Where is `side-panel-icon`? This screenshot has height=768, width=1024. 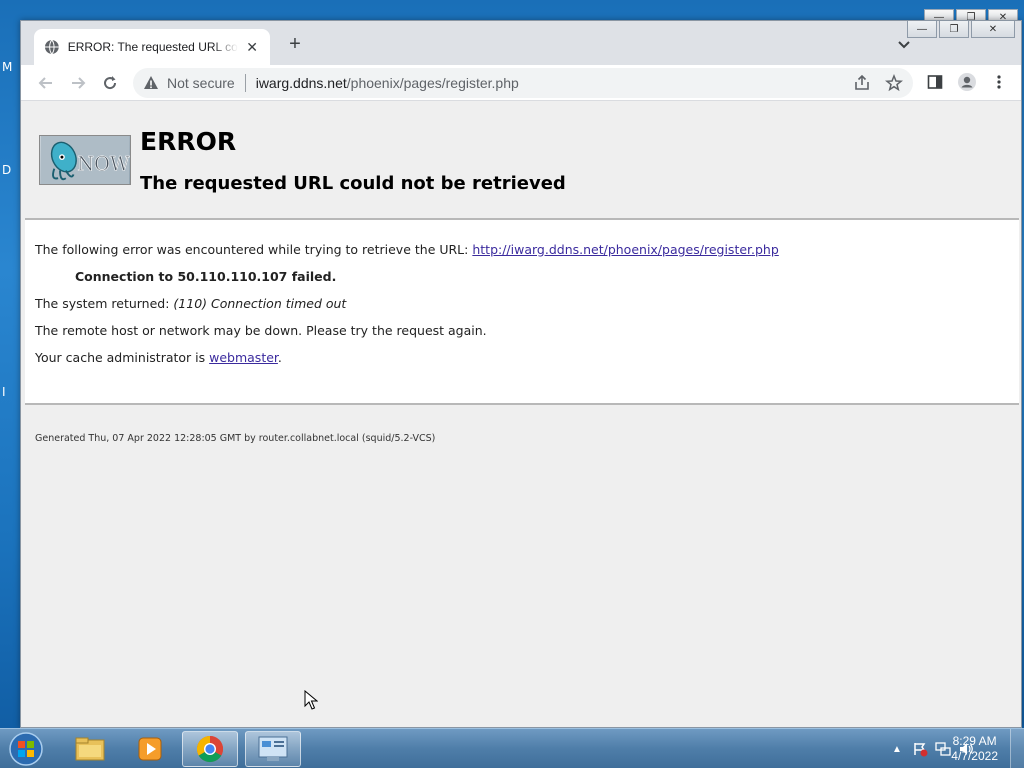
side-panel-icon is located at coordinates (935, 82).